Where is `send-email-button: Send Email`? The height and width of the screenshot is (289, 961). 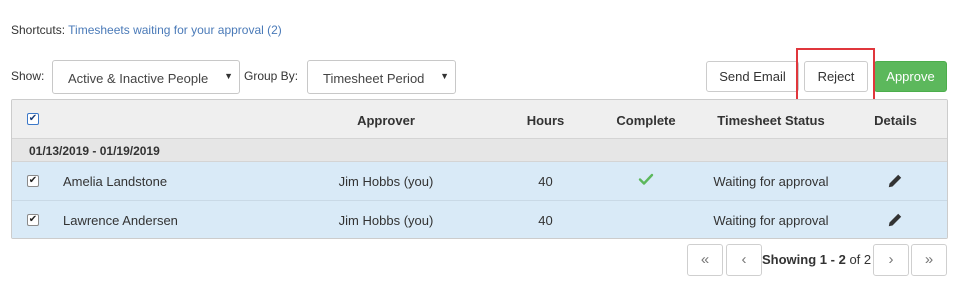 send-email-button: Send Email is located at coordinates (752, 76).